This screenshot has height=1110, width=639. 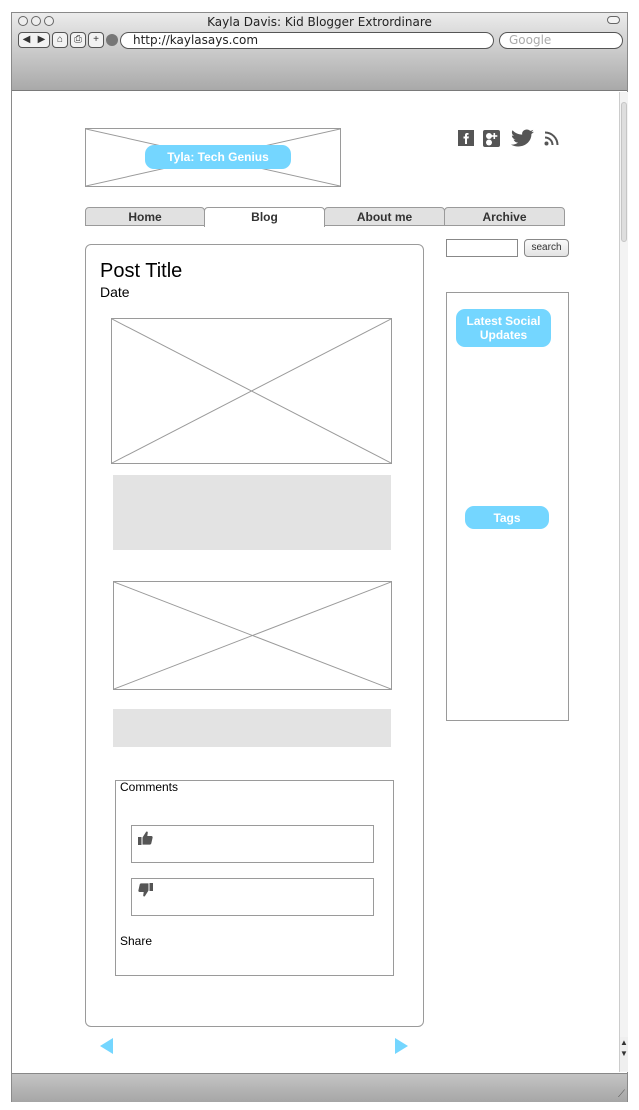 What do you see at coordinates (252, 897) in the screenshot?
I see `dislike-box` at bounding box center [252, 897].